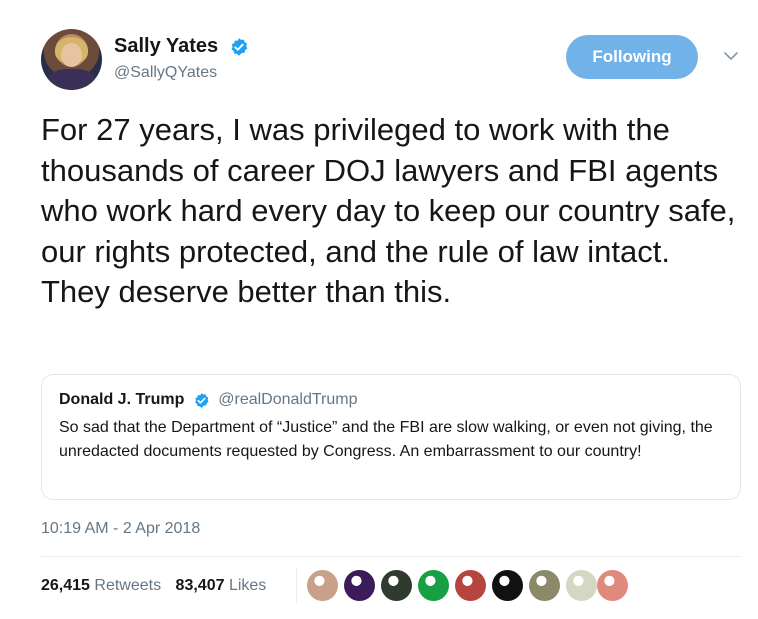 The height and width of the screenshot is (619, 758). What do you see at coordinates (71, 55) in the screenshot?
I see `avatar-face-shape` at bounding box center [71, 55].